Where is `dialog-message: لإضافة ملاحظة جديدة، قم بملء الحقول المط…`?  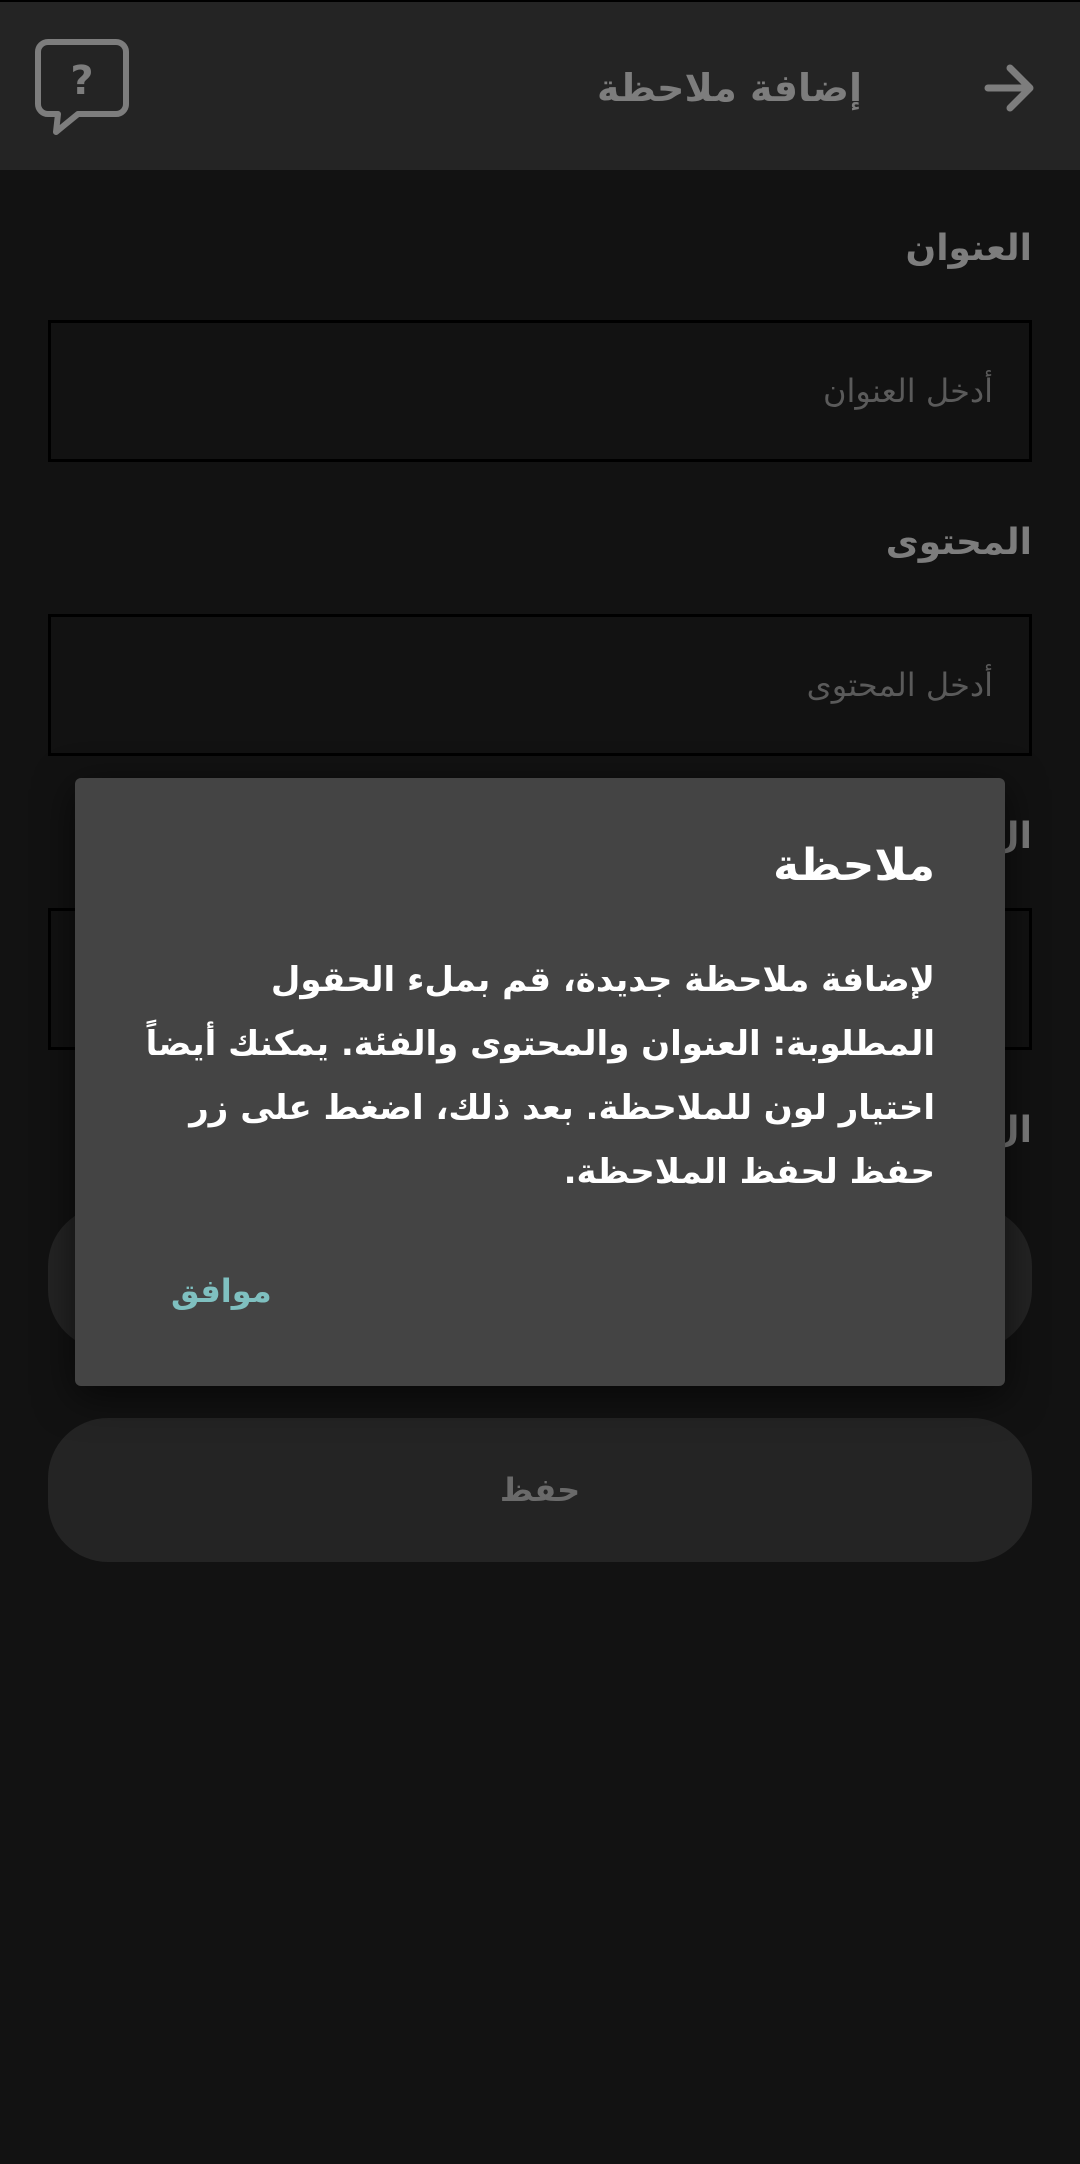
dialog-message: لإضافة ملاحظة جديدة، قم بملء الحقول المط… is located at coordinates (540, 1076).